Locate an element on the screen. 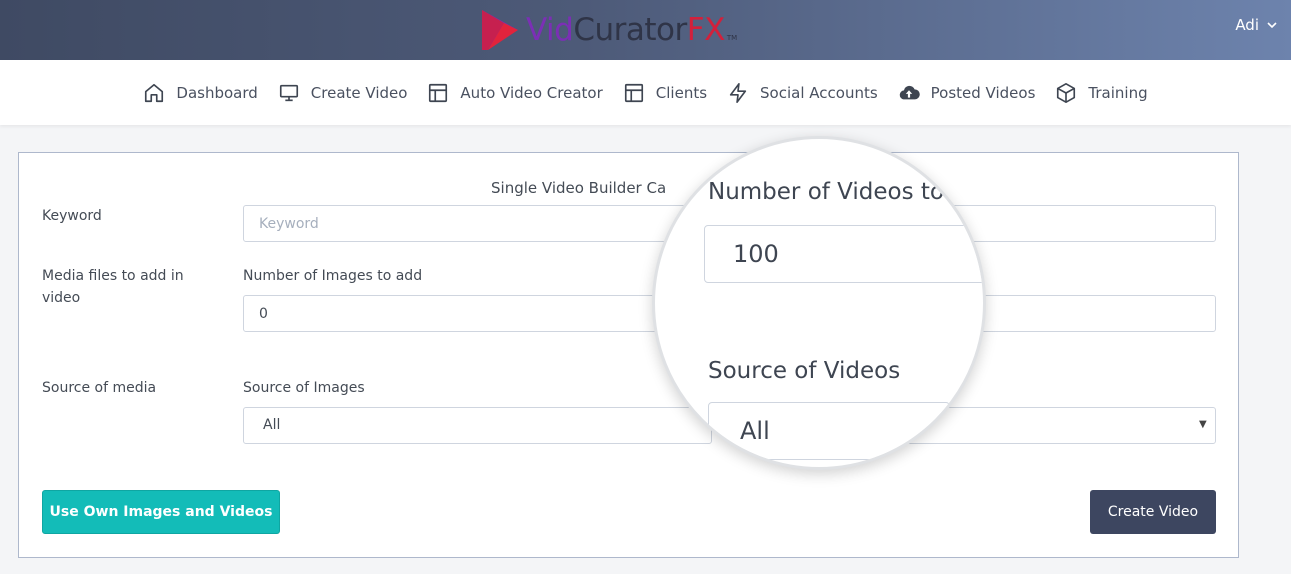 Image resolution: width=1291 pixels, height=574 pixels. nav-label: Clients is located at coordinates (681, 92).